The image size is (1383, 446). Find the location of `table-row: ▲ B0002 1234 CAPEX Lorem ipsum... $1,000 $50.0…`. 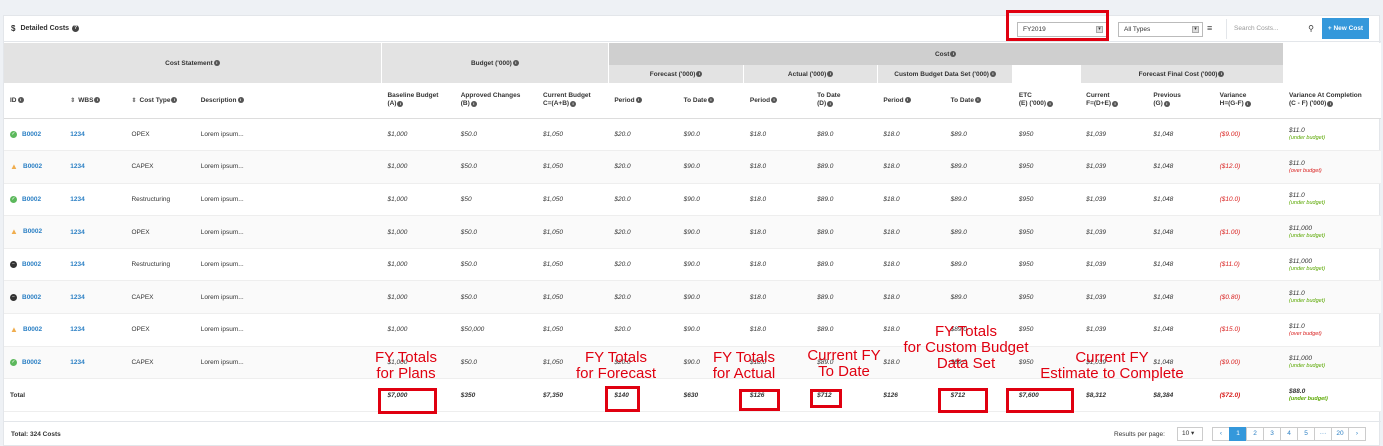

table-row: ▲ B0002 1234 CAPEX Lorem ipsum... $1,000 $50.0… is located at coordinates (692, 167).